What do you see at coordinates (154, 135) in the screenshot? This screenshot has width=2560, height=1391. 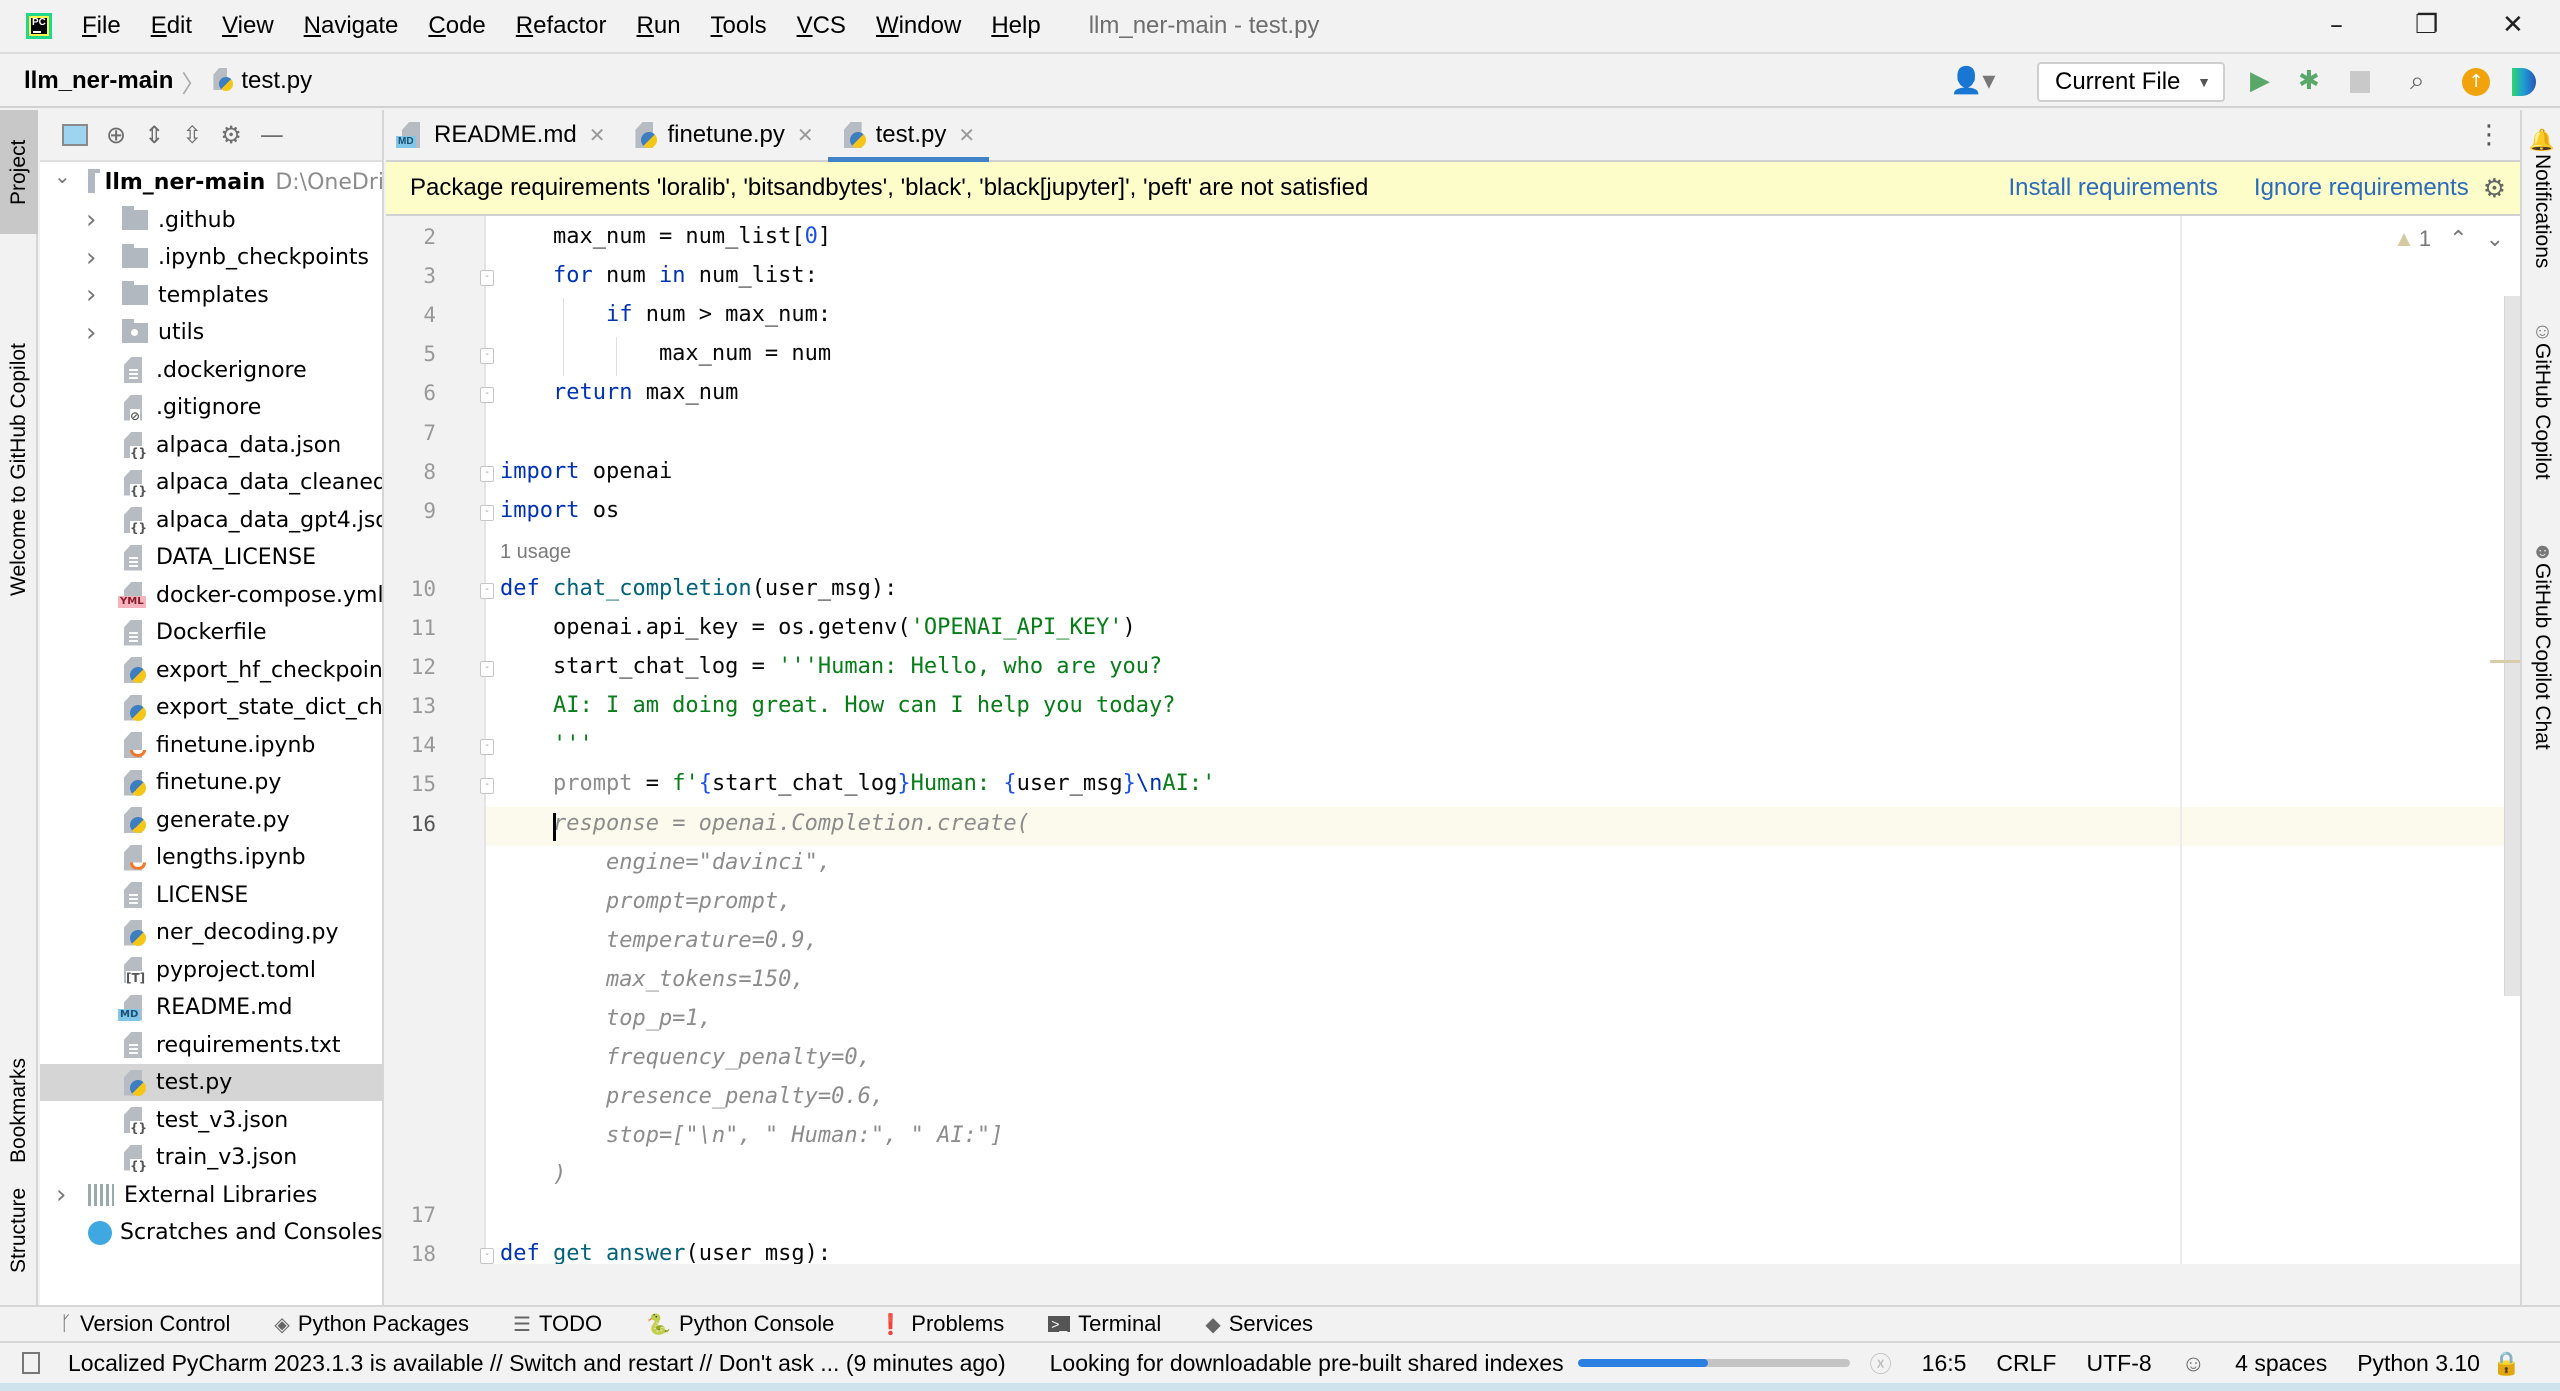 I see `expand-all-icon: ⇕` at bounding box center [154, 135].